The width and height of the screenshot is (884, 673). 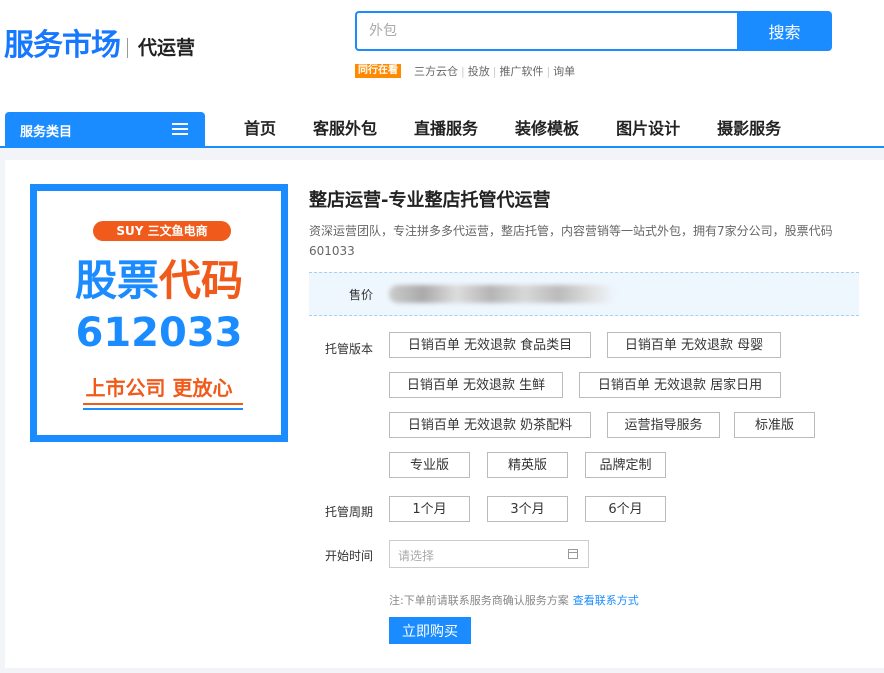 What do you see at coordinates (490, 345) in the screenshot?
I see `version-option: 日销百单 无效退款 食品类目` at bounding box center [490, 345].